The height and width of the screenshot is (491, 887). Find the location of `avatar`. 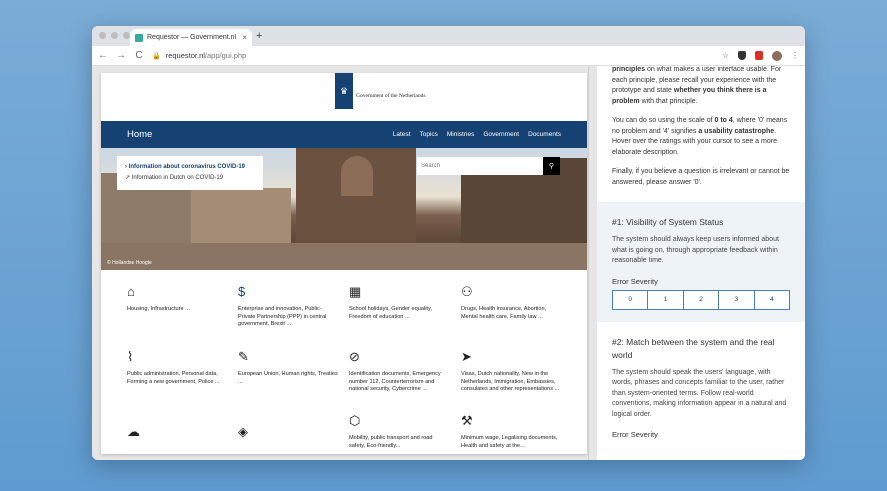

avatar is located at coordinates (777, 55).